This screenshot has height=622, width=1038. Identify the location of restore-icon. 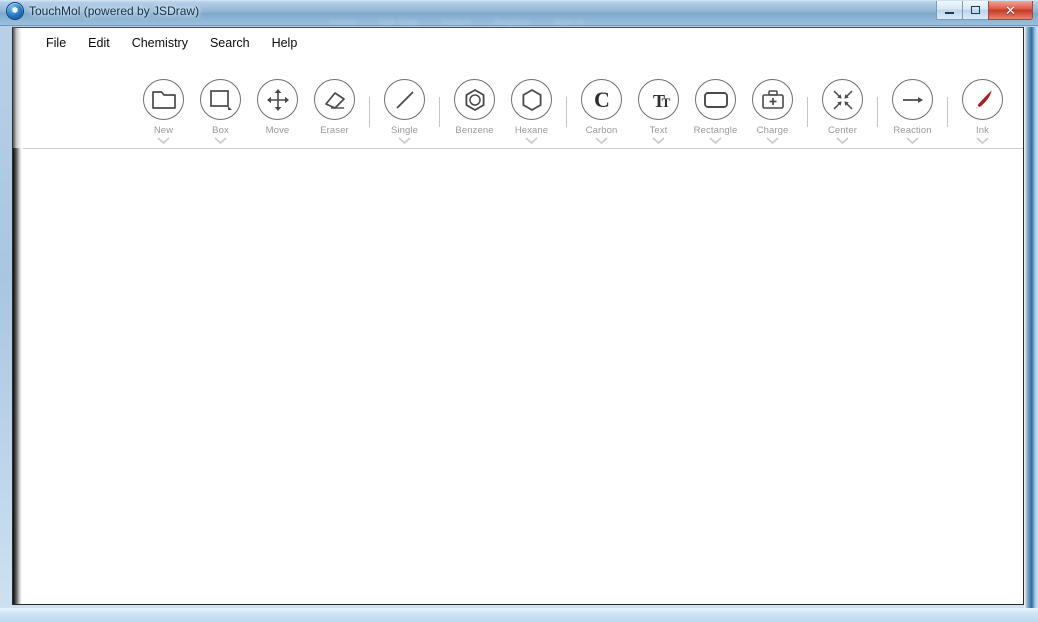
(975, 10).